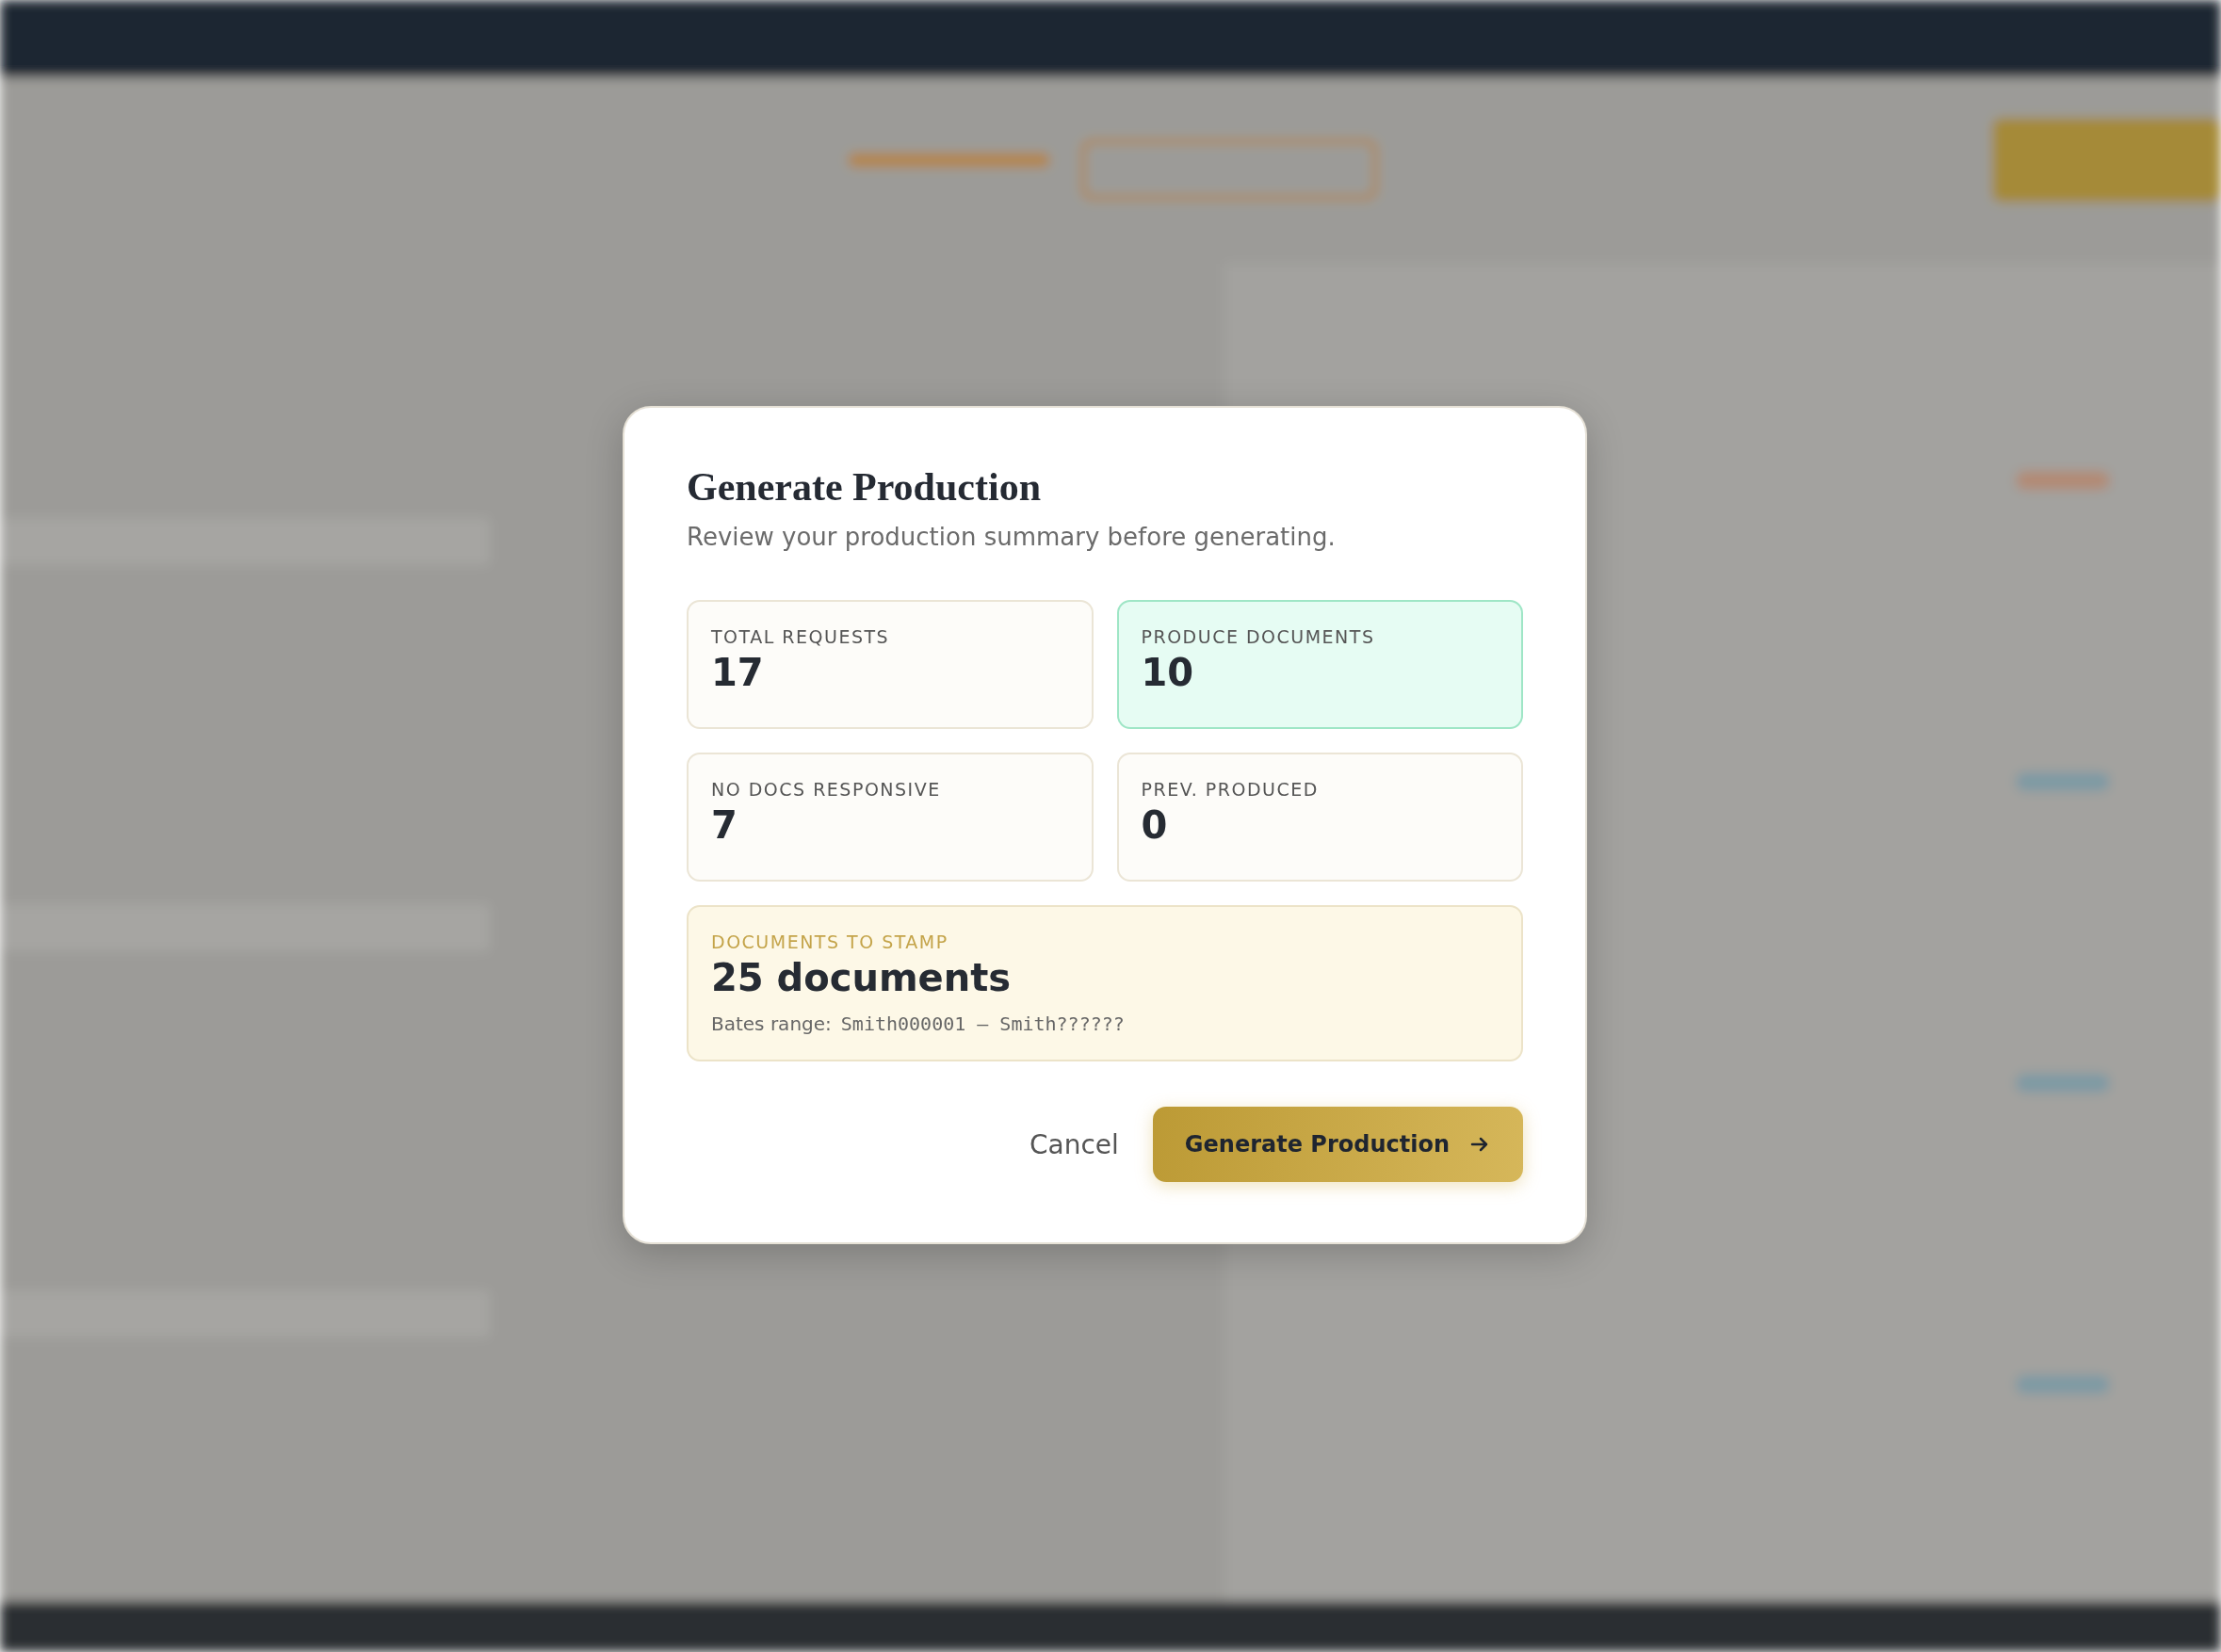  I want to click on stat-value: 0, so click(1155, 825).